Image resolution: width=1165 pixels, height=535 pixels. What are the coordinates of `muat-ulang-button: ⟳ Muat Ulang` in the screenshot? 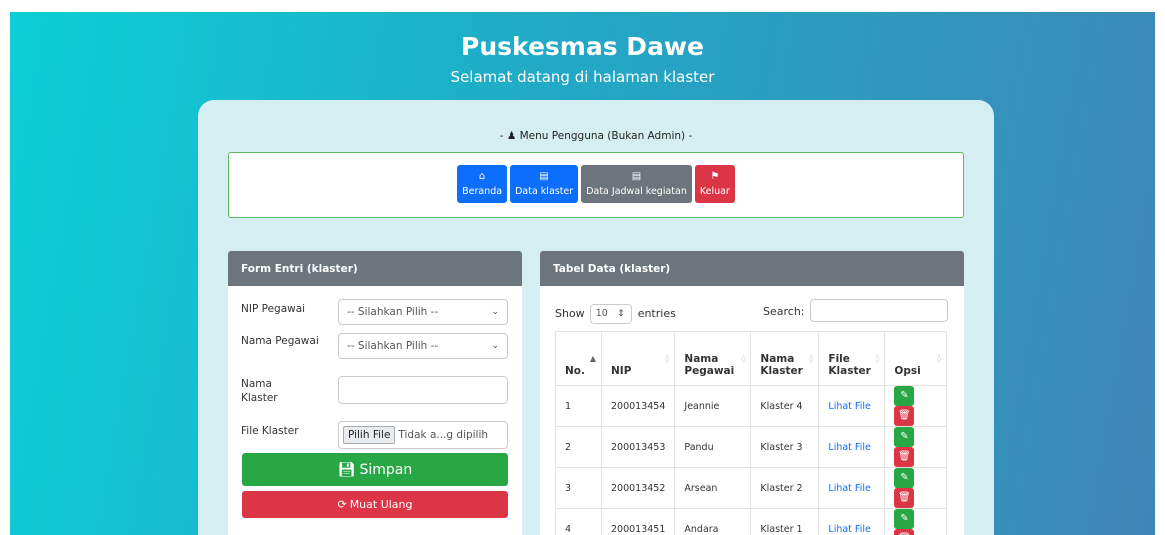 It's located at (375, 504).